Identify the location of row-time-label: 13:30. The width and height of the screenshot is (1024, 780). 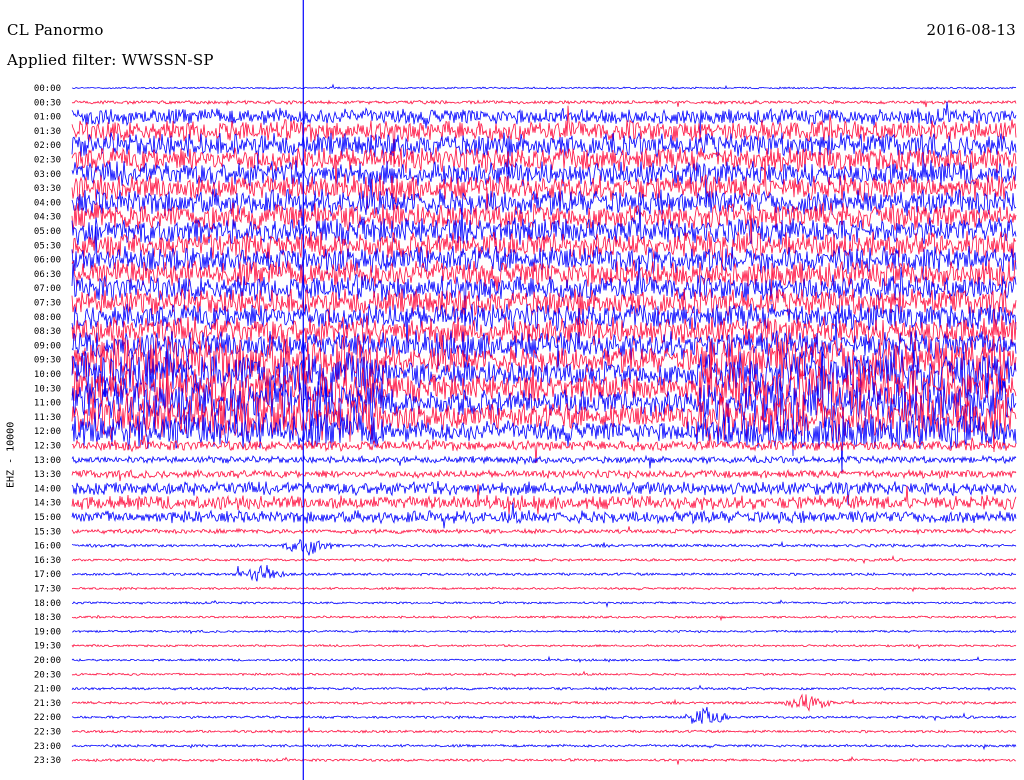
(47, 475).